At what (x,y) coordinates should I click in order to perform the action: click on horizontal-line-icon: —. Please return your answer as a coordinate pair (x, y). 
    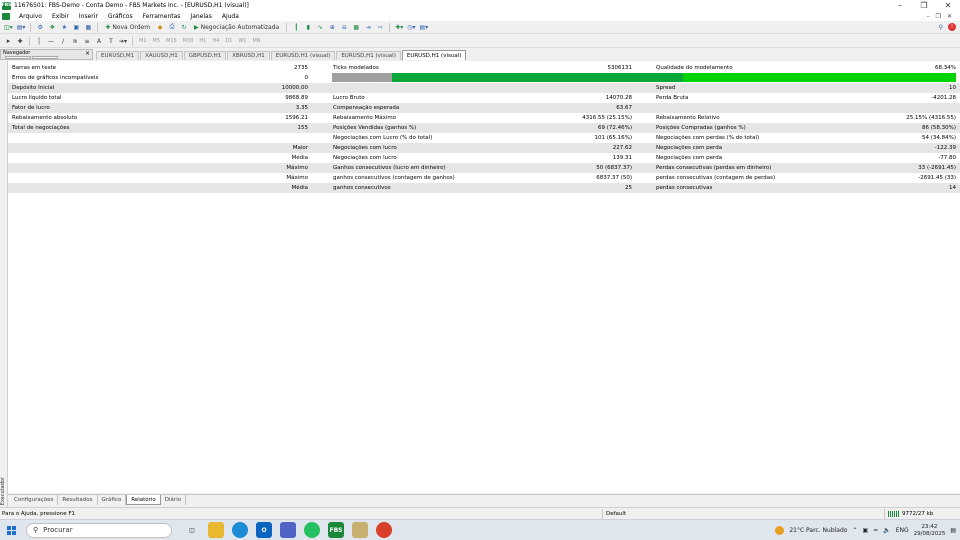
    Looking at the image, I should click on (51, 41).